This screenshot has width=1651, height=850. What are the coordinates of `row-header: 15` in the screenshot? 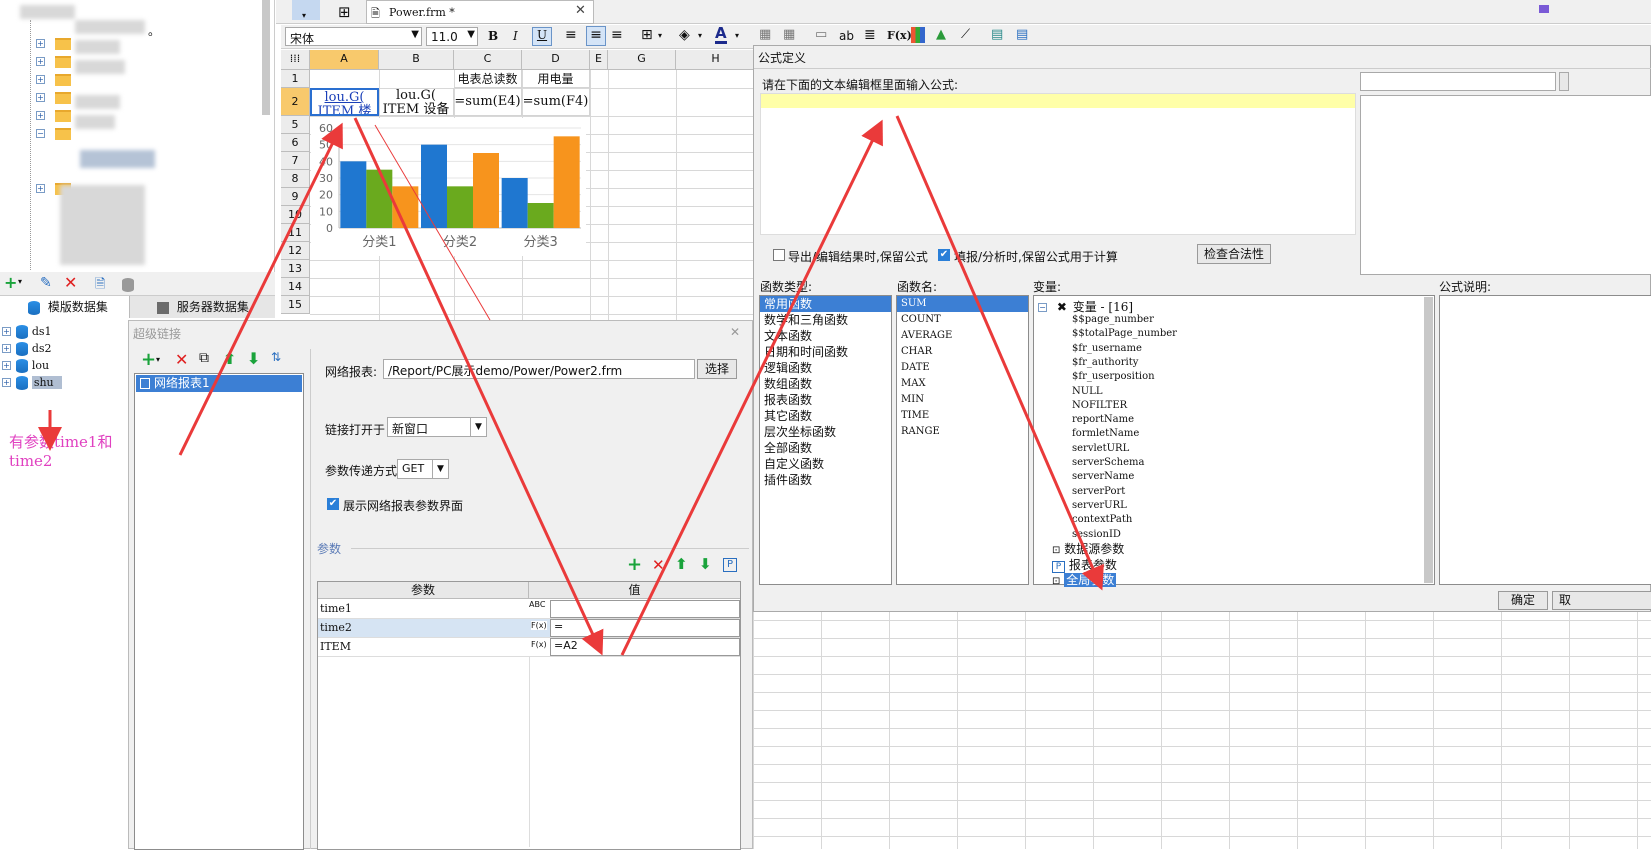 It's located at (295, 305).